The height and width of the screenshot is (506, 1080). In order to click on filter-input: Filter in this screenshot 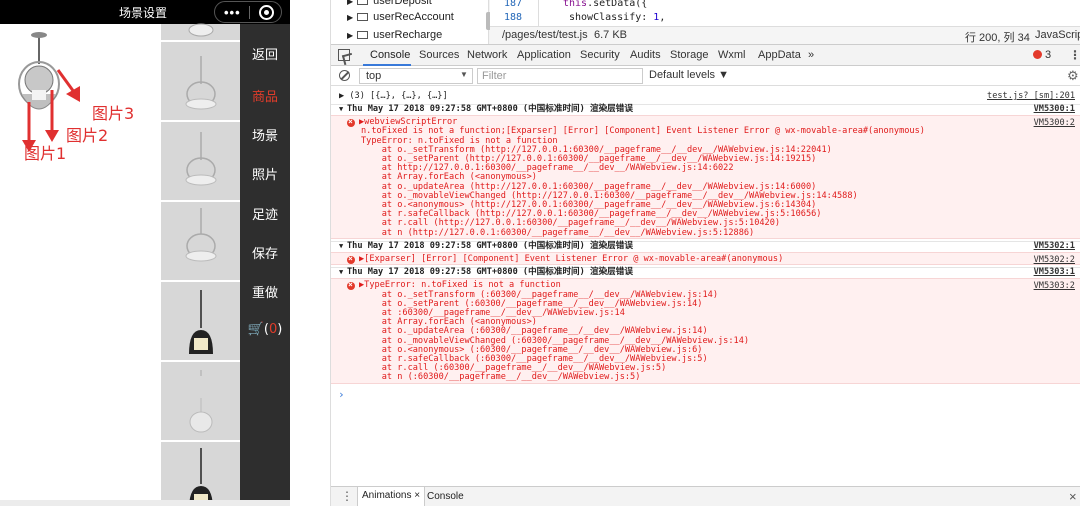, I will do `click(560, 76)`.